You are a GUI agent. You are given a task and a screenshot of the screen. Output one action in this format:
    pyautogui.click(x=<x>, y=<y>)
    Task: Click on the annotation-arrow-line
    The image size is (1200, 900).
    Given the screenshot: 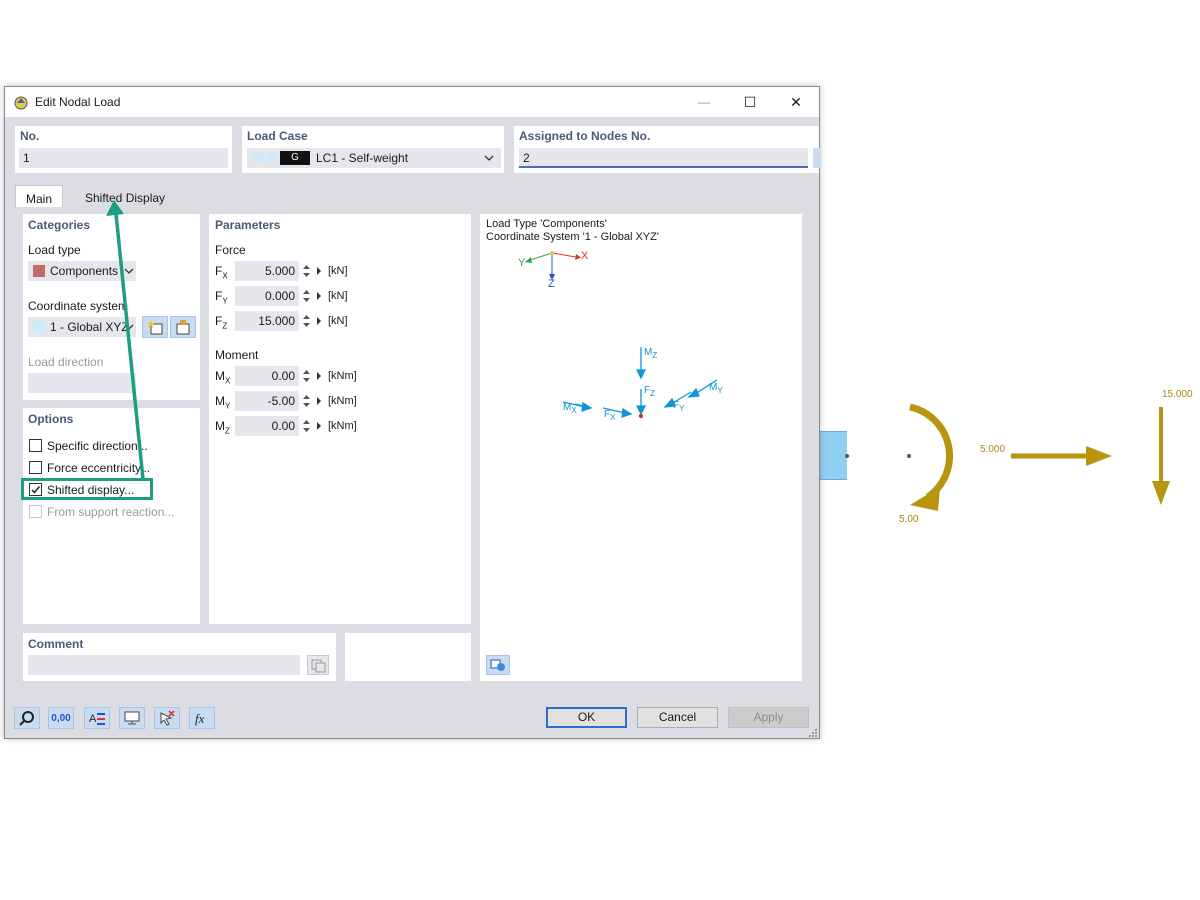 What is the action you would take?
    pyautogui.click(x=129, y=346)
    